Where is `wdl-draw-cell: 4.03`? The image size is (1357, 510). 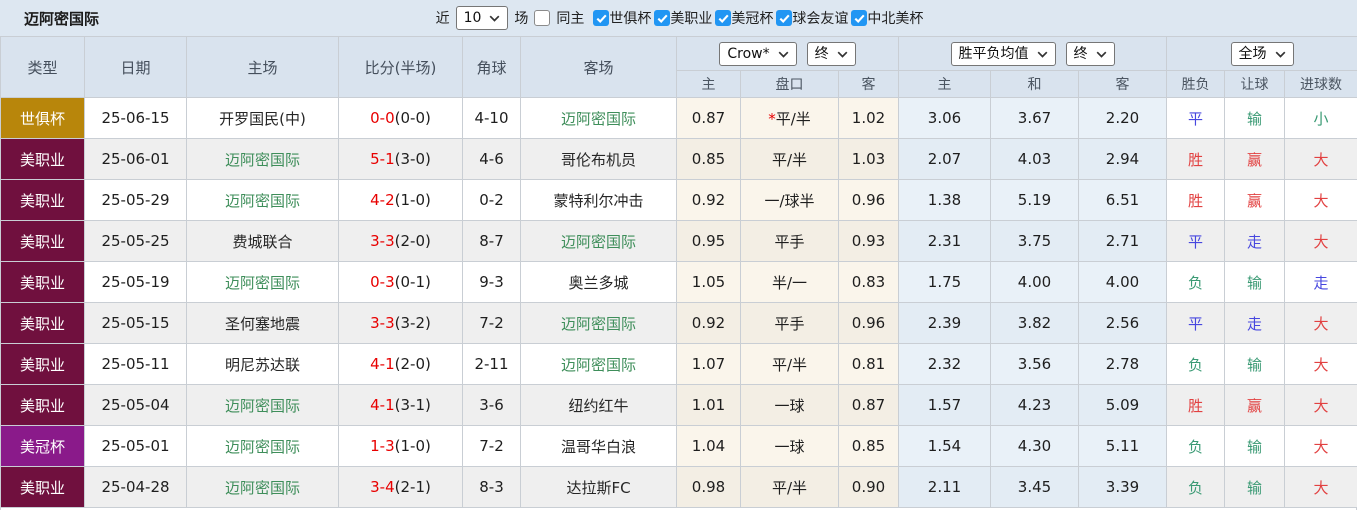 wdl-draw-cell: 4.03 is located at coordinates (1034, 159).